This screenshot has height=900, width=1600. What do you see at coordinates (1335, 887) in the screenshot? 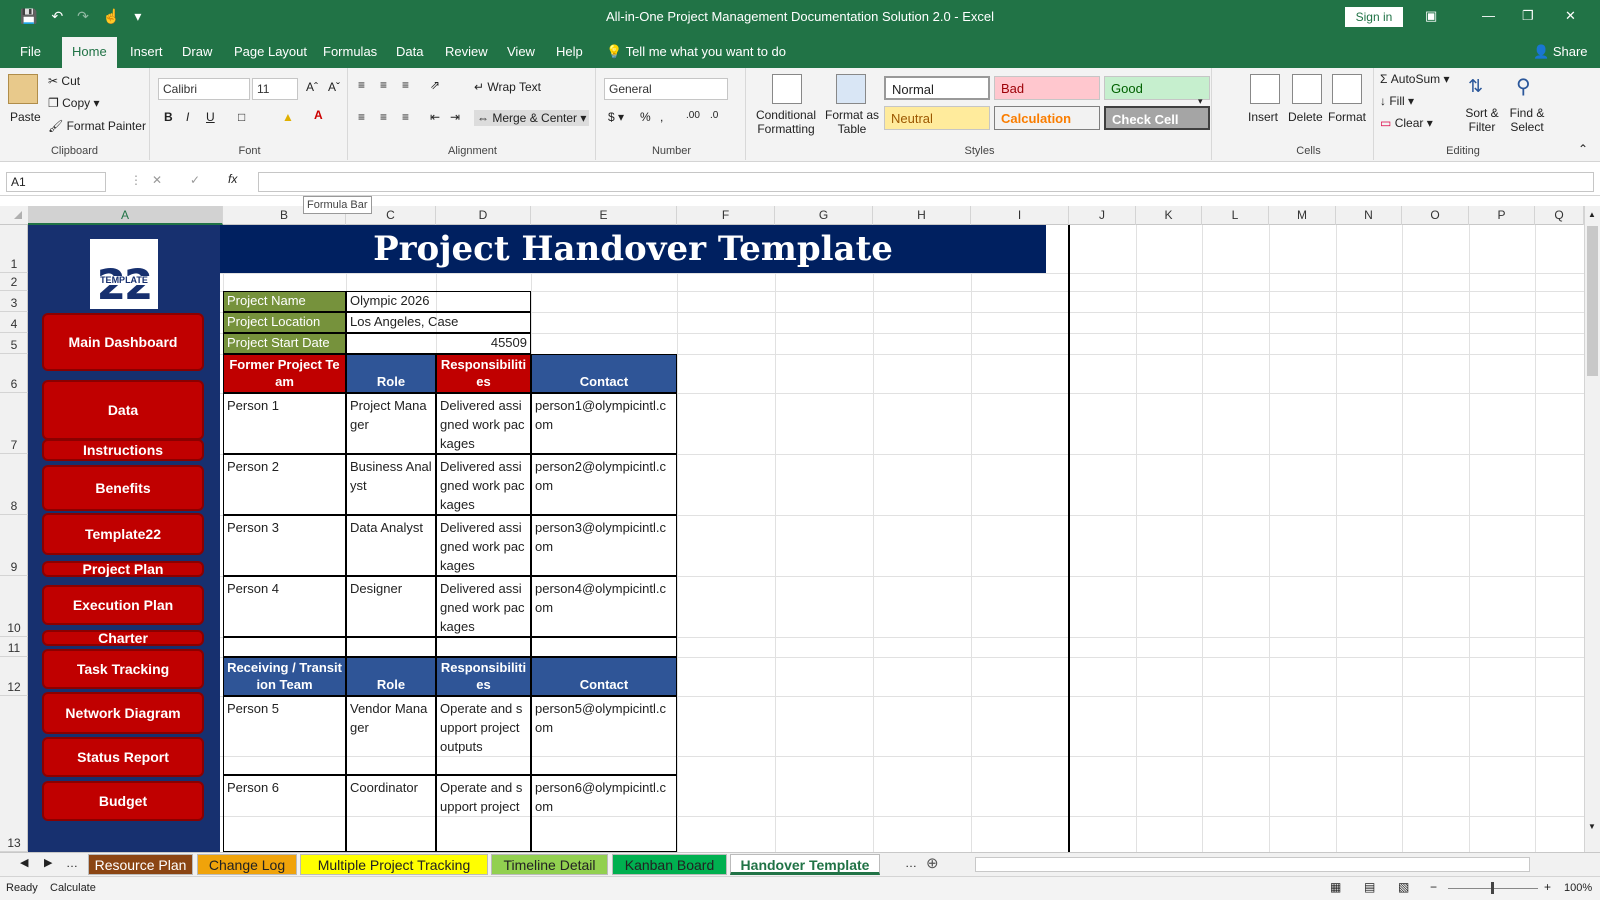
I see `normal-view-icon: ▦` at bounding box center [1335, 887].